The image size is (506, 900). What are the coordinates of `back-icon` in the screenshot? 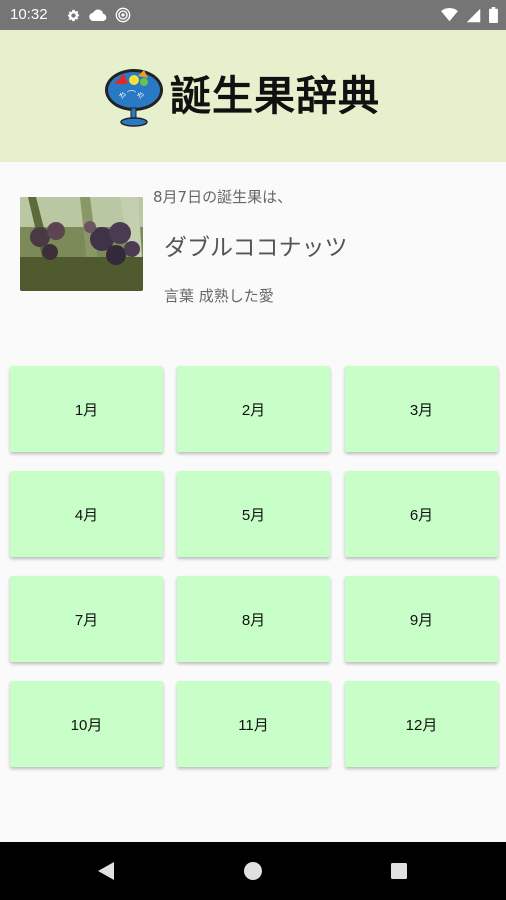 It's located at (106, 871).